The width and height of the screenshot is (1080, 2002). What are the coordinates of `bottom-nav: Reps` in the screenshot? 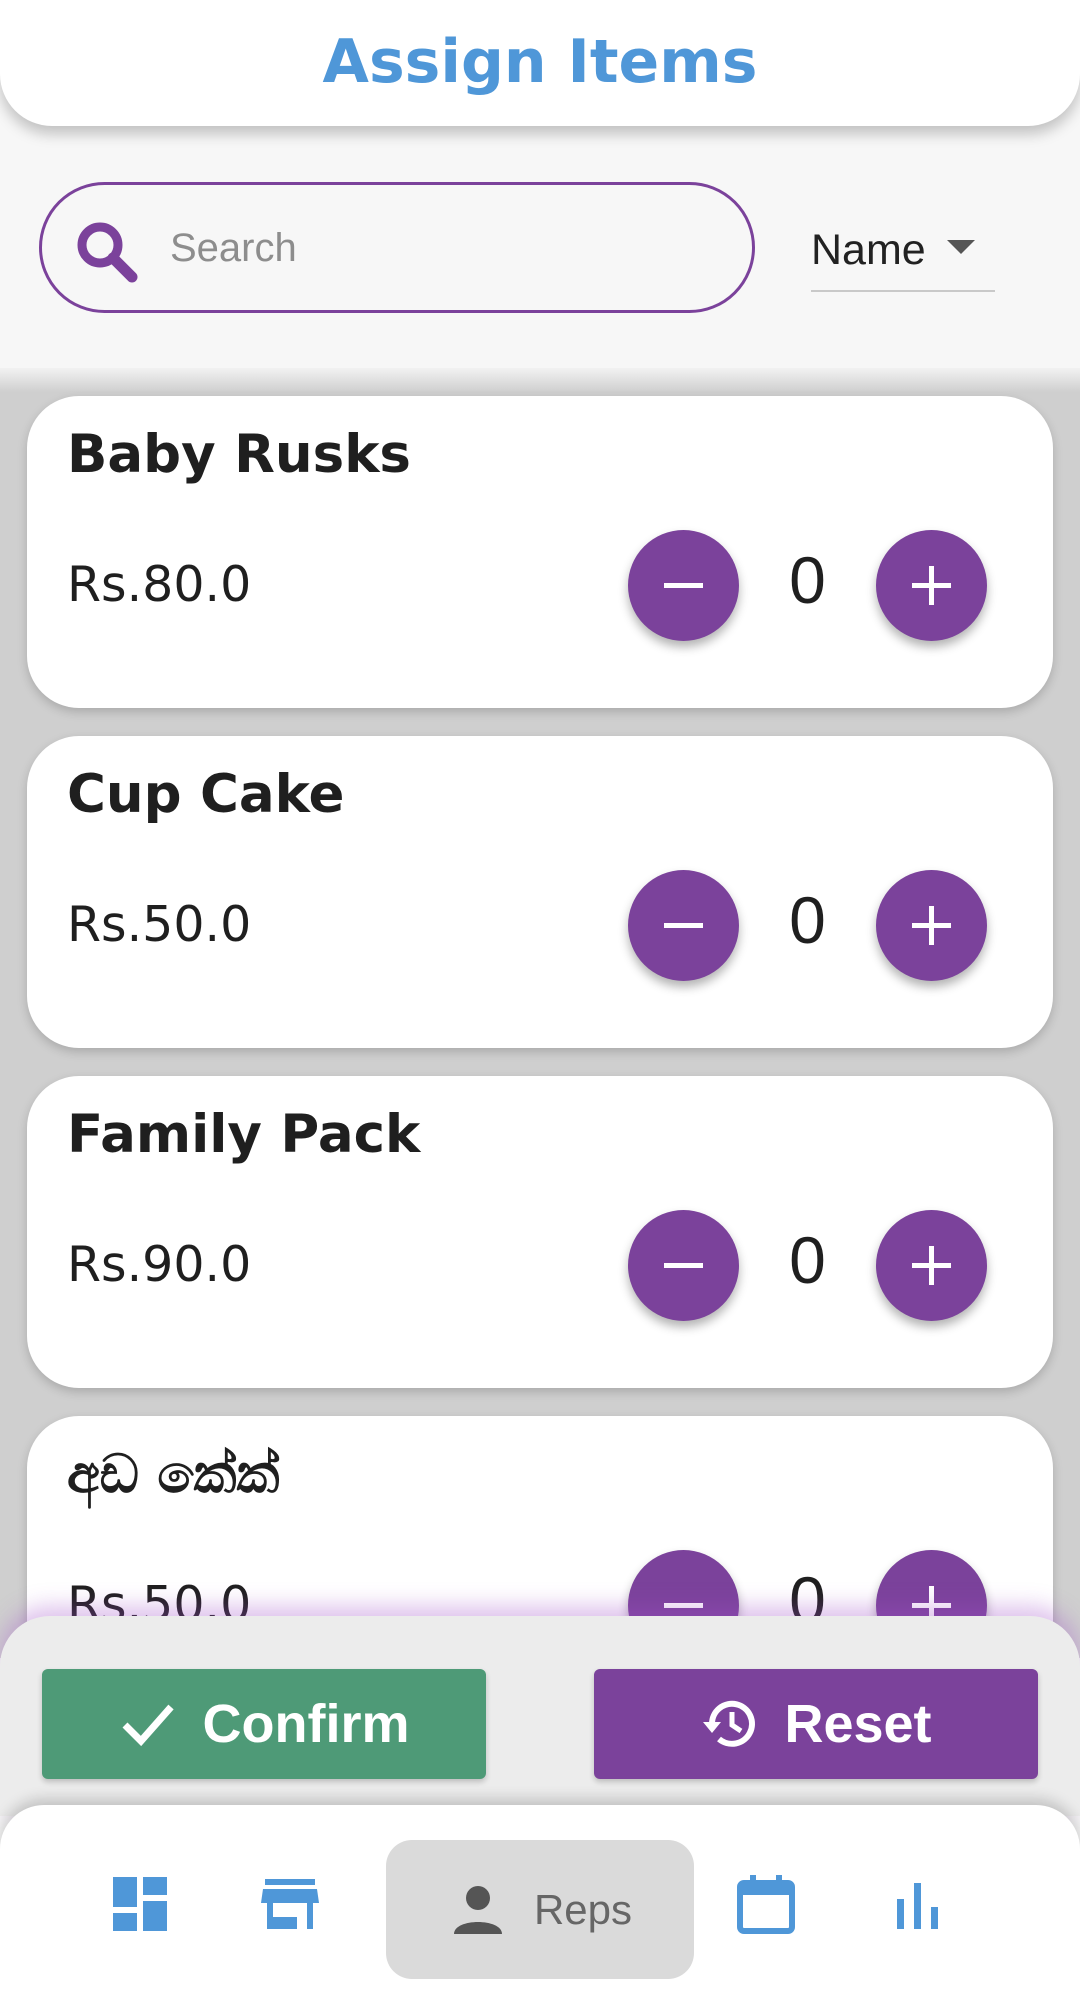 It's located at (540, 1903).